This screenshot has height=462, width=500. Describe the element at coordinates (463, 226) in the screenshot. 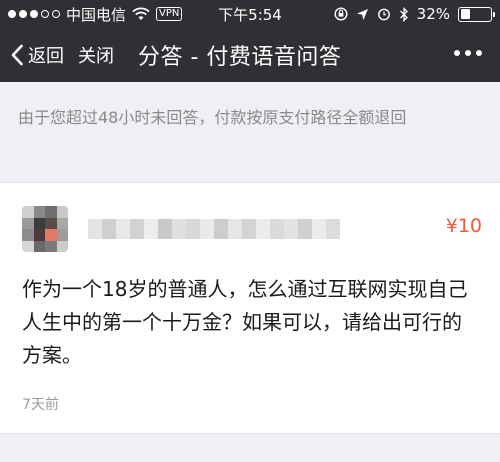

I see `question-price: ¥10` at that location.